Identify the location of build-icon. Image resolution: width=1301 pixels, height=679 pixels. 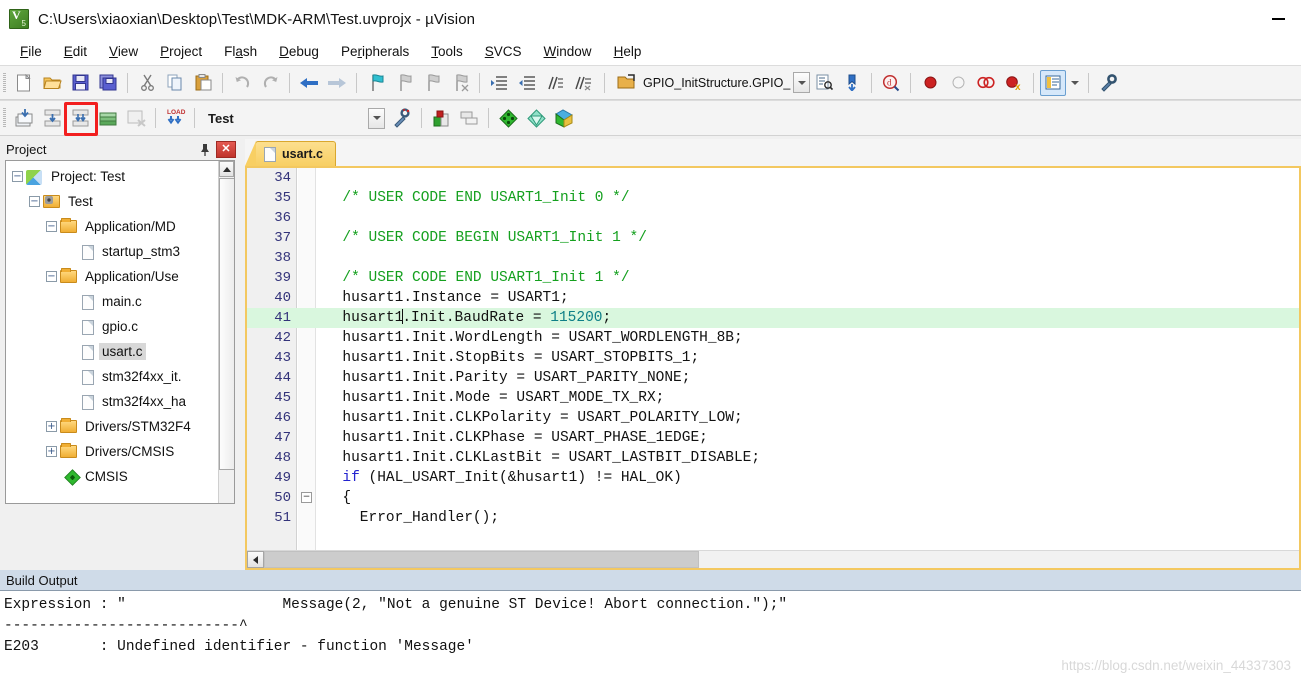
(52, 118).